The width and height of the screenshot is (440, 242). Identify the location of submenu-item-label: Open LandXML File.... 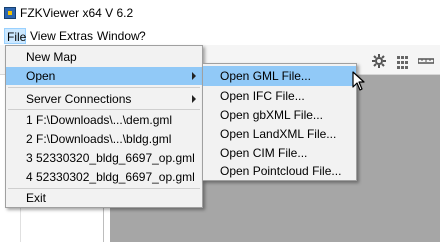
(278, 134).